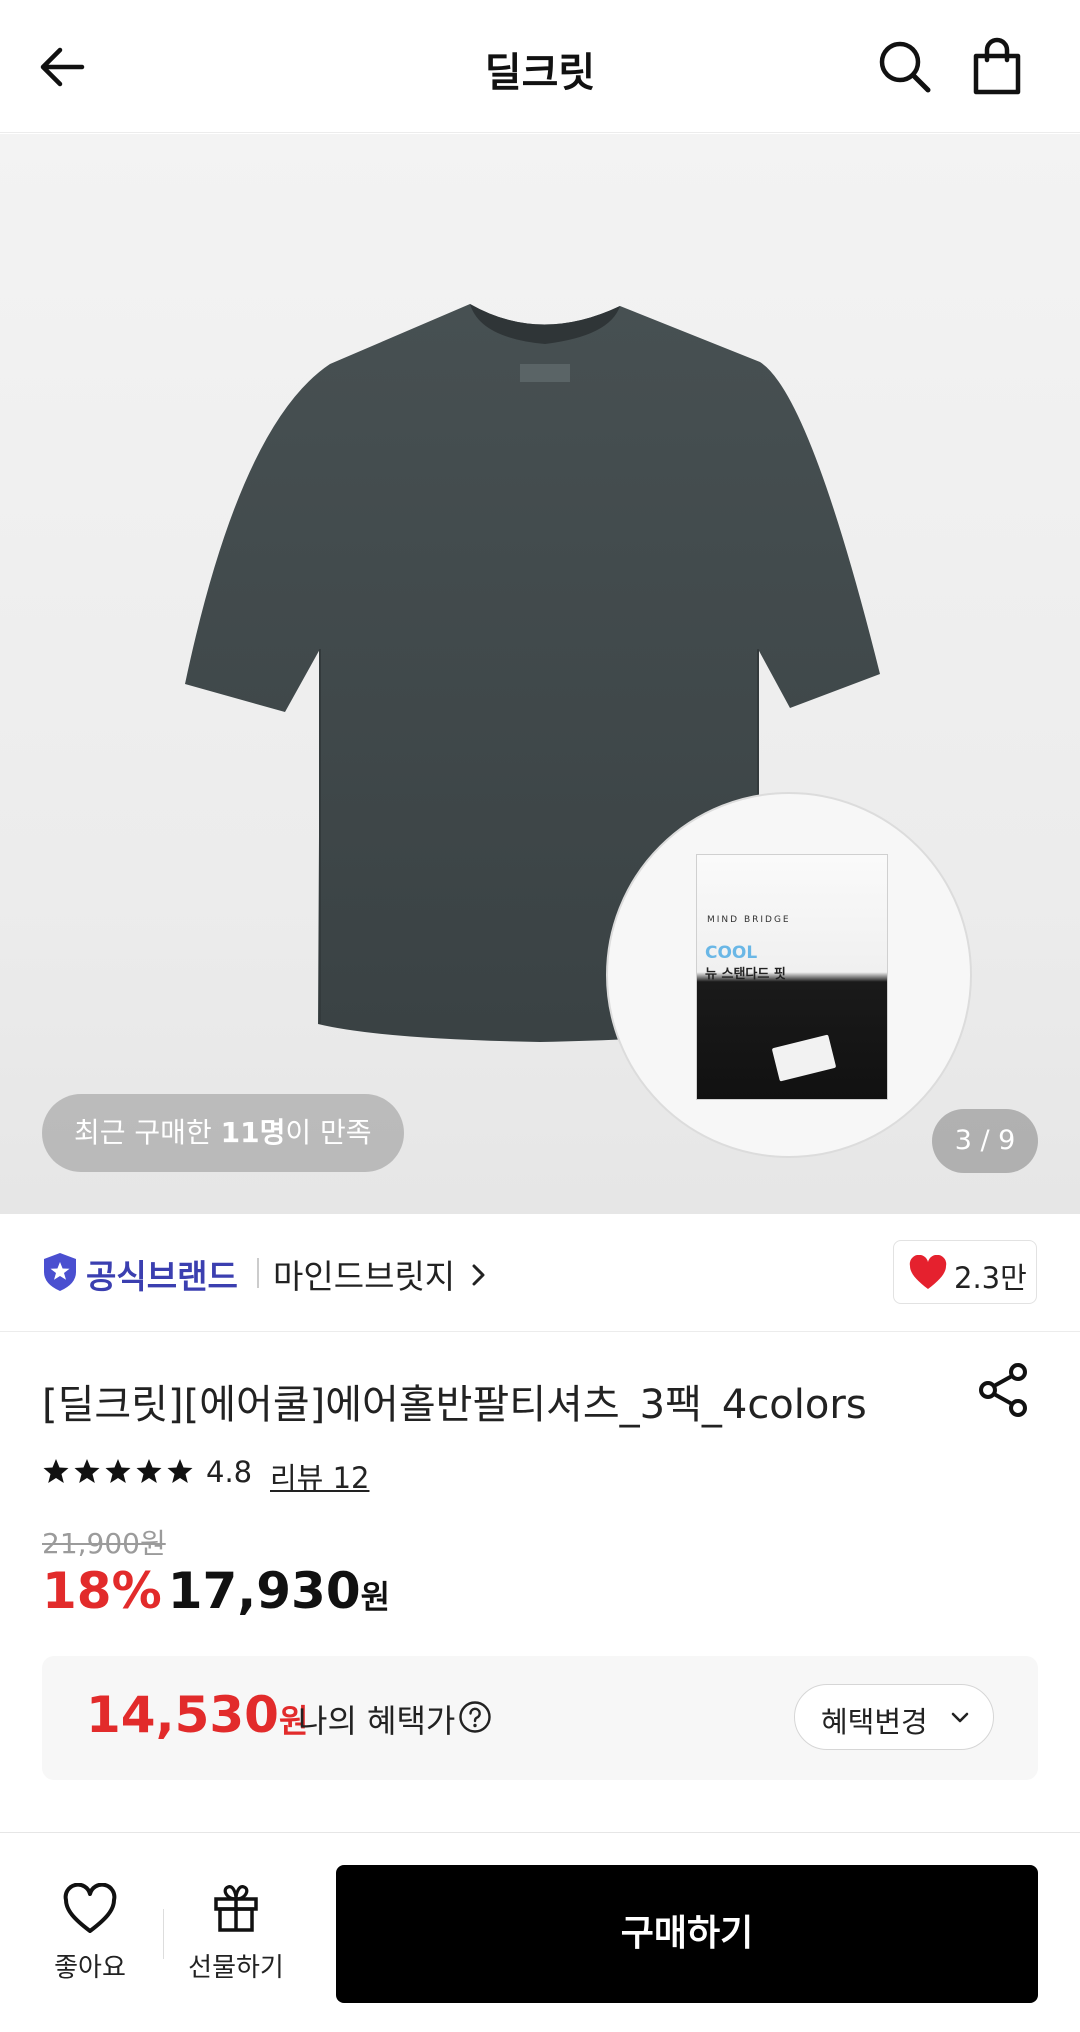 The image size is (1080, 2032). I want to click on satisfaction-prefix: 최근 구매한, so click(147, 1132).